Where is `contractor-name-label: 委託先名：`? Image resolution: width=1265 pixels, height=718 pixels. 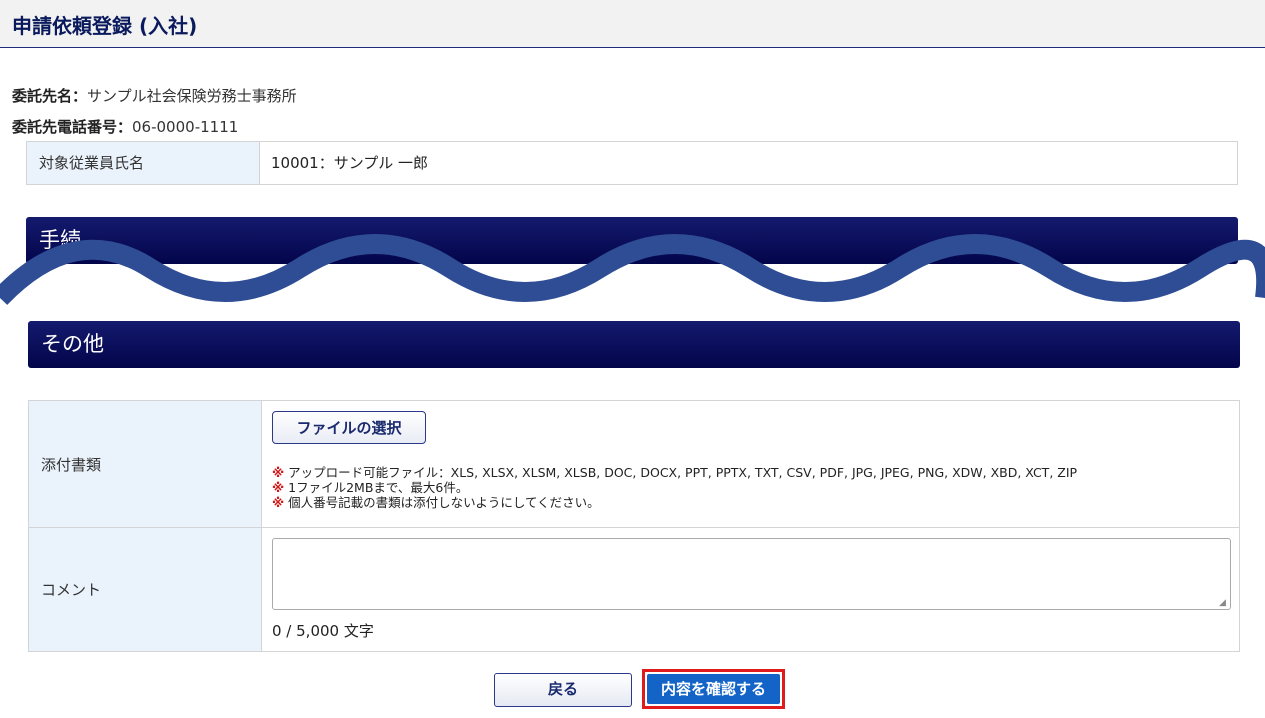
contractor-name-label: 委託先名： is located at coordinates (50, 96).